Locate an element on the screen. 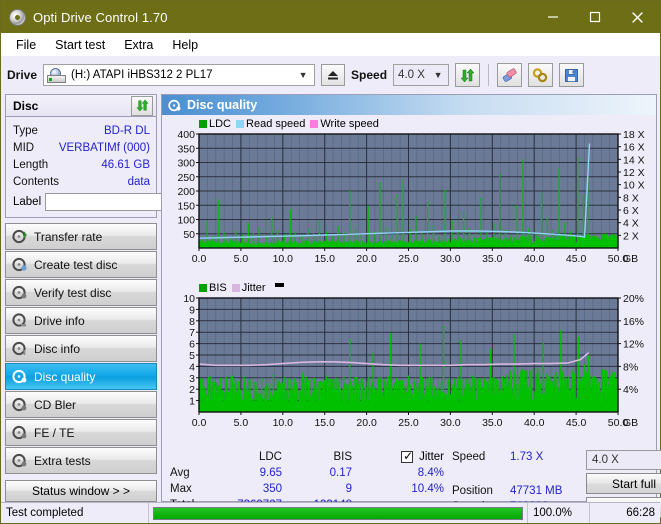 The image size is (661, 524). minimize-button is located at coordinates (553, 17).